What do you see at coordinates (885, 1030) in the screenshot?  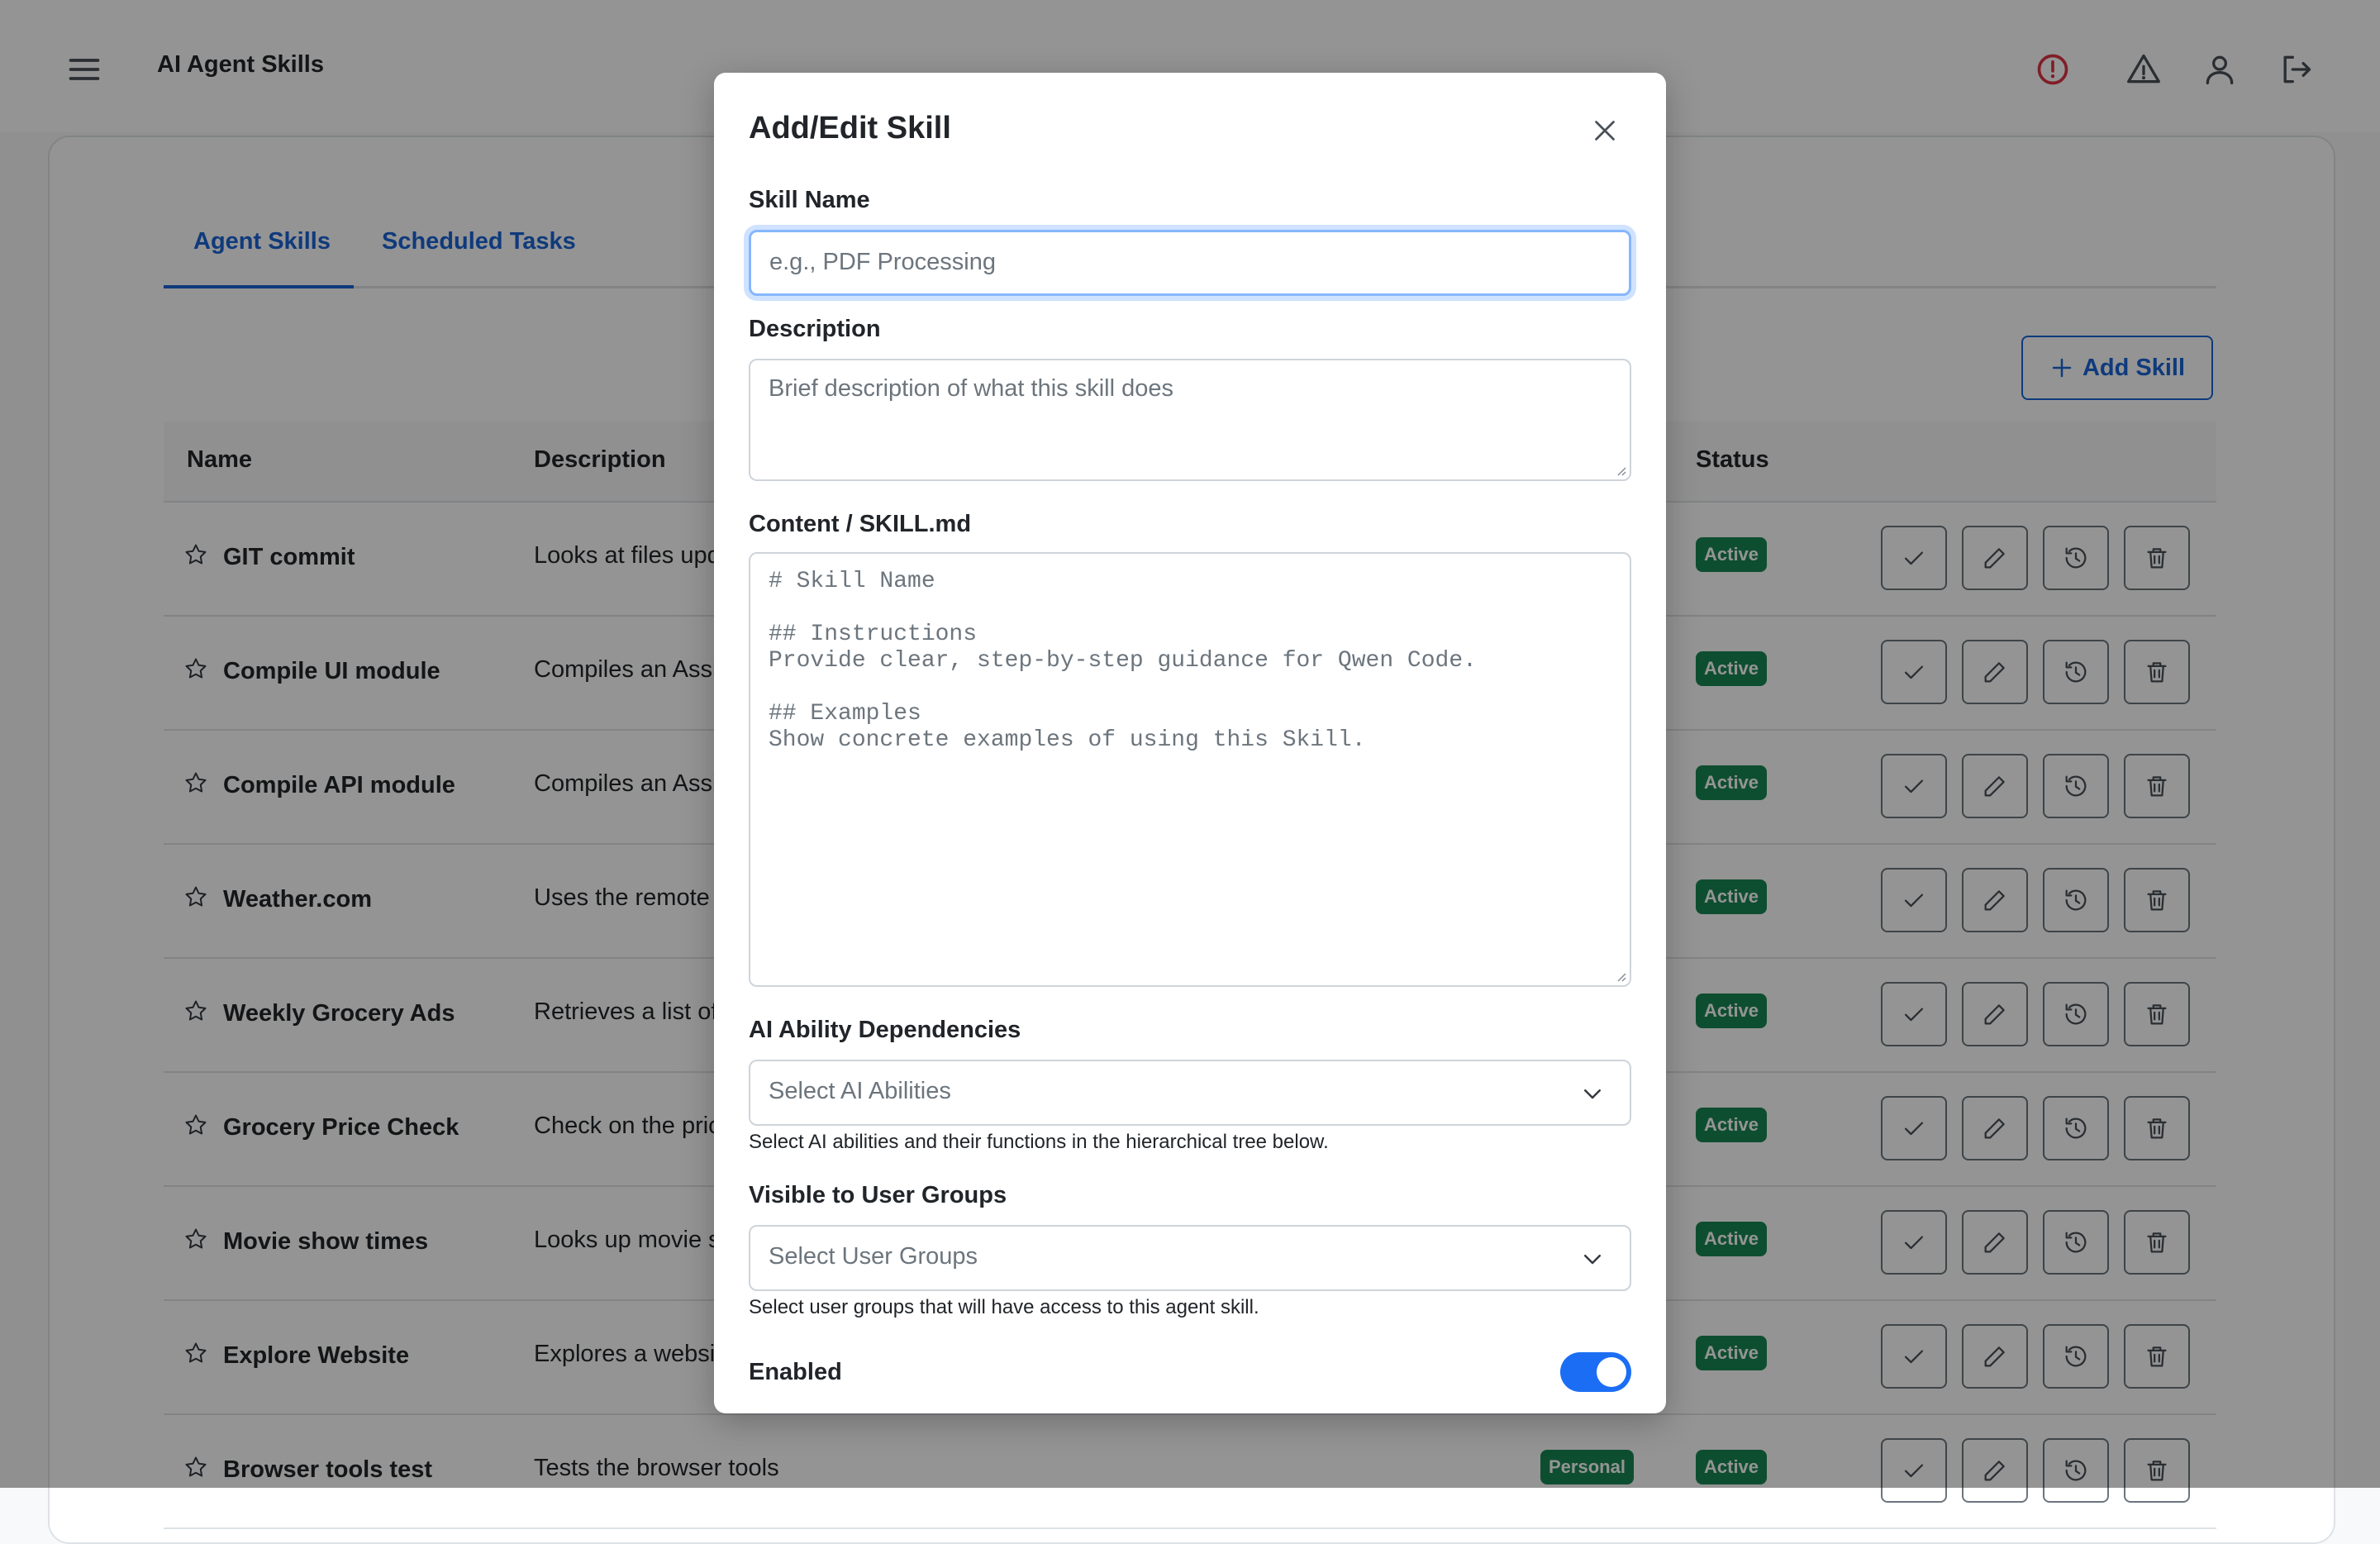 I see `ai-abilities-label: AI Ability Dependencies` at bounding box center [885, 1030].